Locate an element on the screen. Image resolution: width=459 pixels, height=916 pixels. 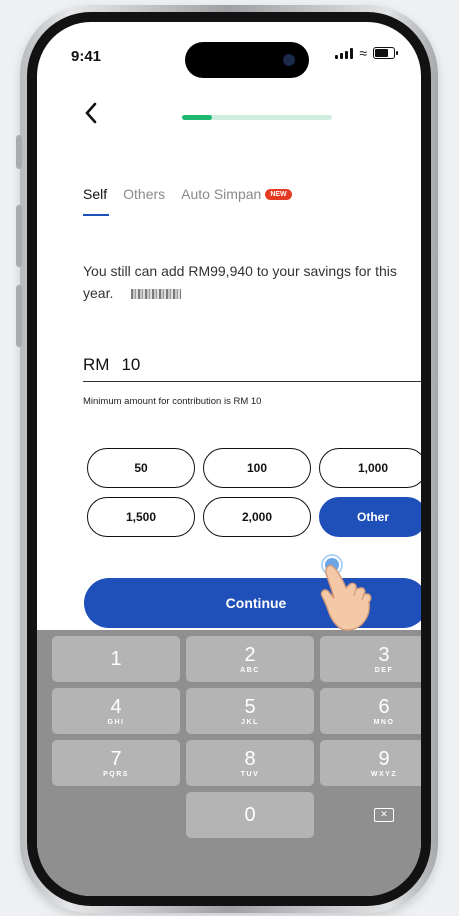
key-letters: TUV is located at coordinates (250, 774).